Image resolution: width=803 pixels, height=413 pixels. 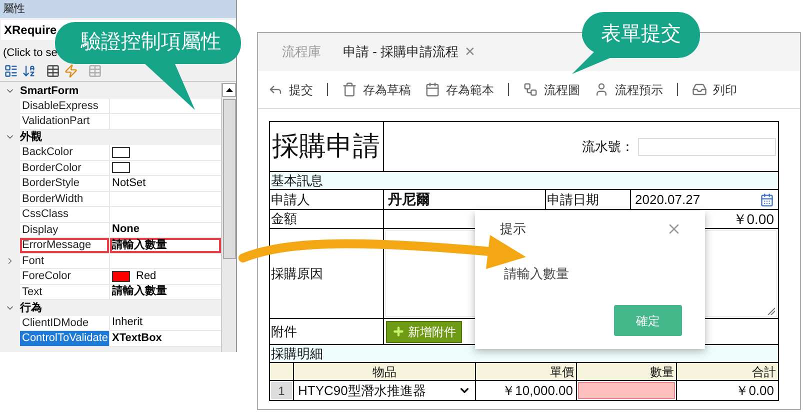 What do you see at coordinates (764, 372) in the screenshot?
I see `column-header: 合計` at bounding box center [764, 372].